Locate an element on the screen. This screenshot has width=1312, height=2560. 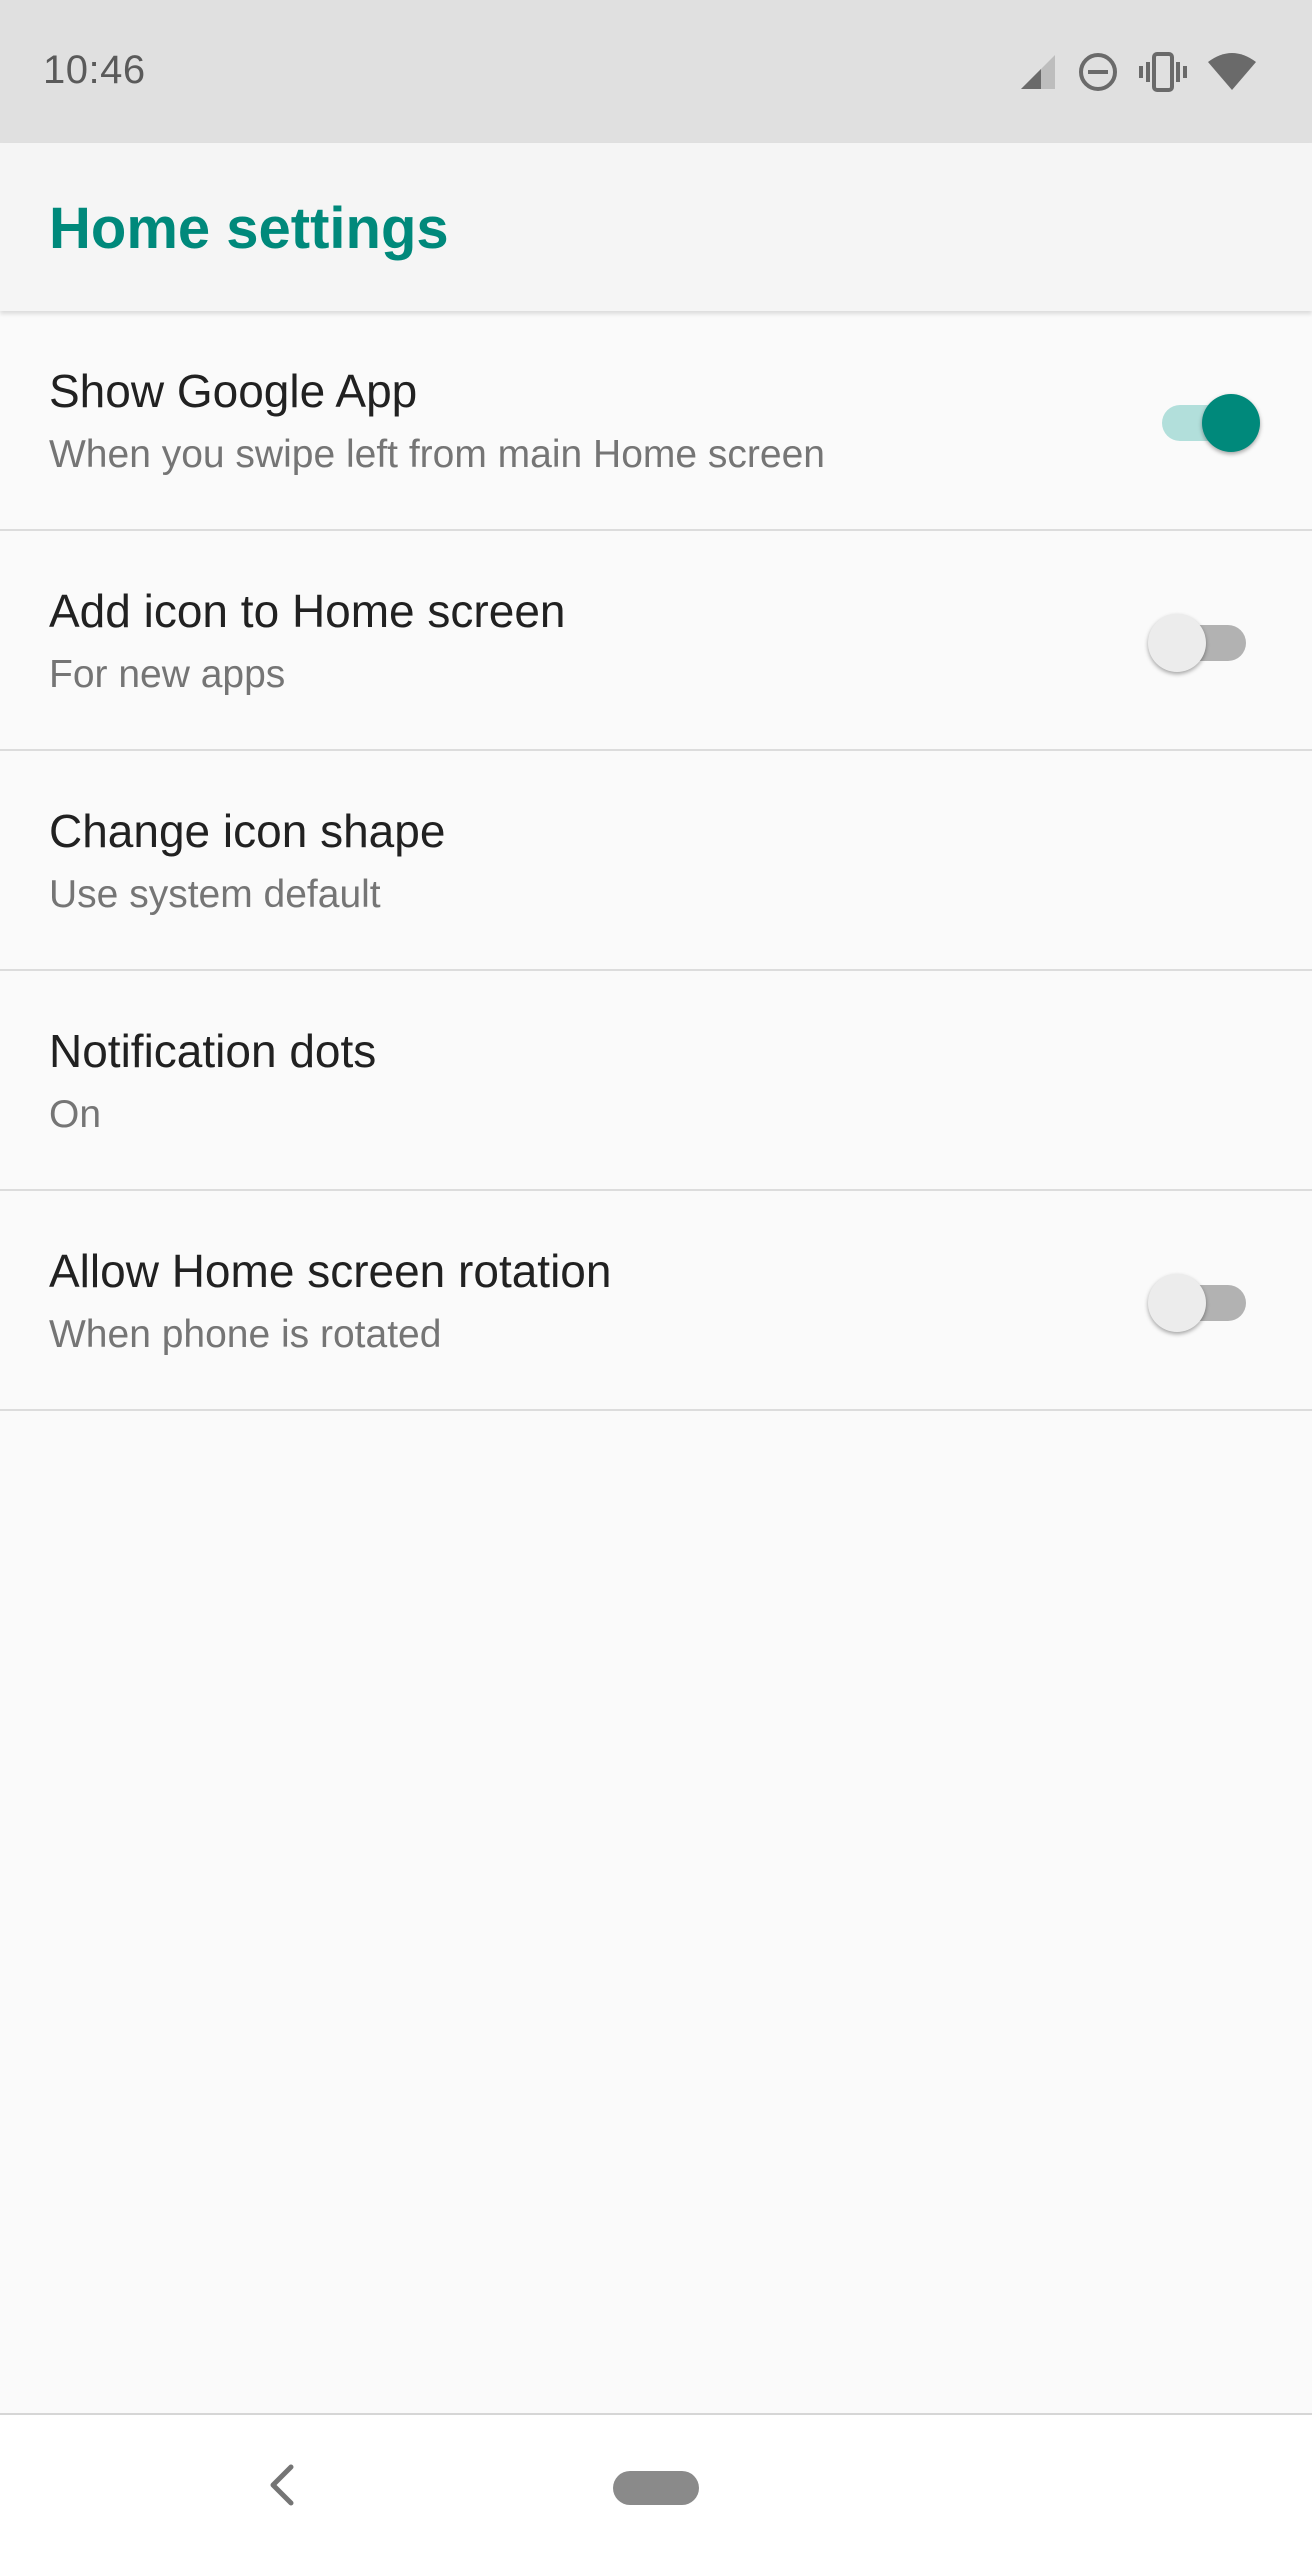
setting-summary: Use system default is located at coordinates (215, 894).